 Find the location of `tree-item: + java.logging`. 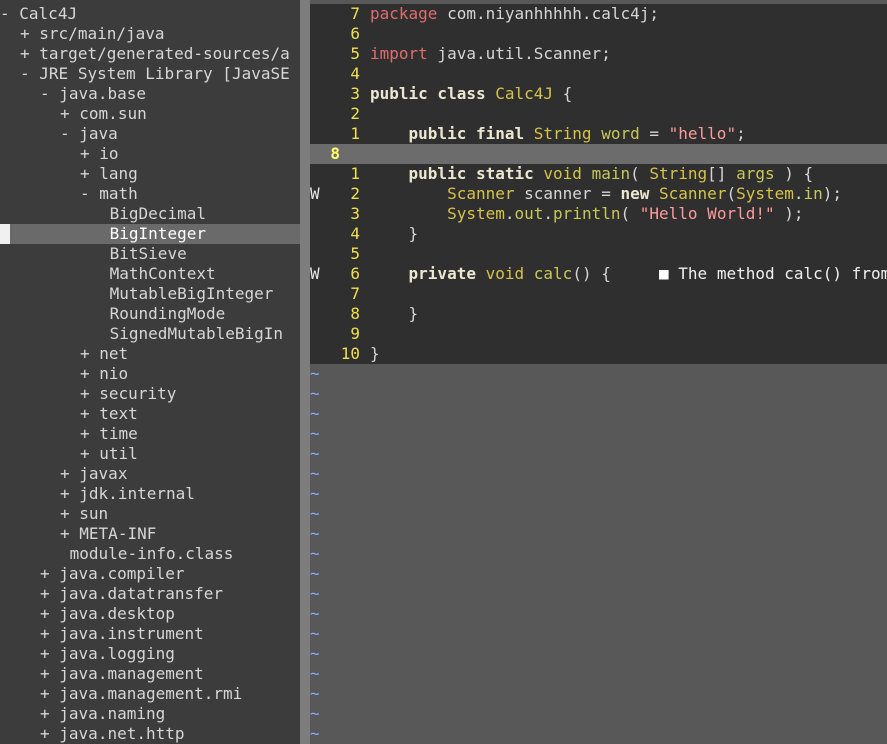

tree-item: + java.logging is located at coordinates (150, 654).